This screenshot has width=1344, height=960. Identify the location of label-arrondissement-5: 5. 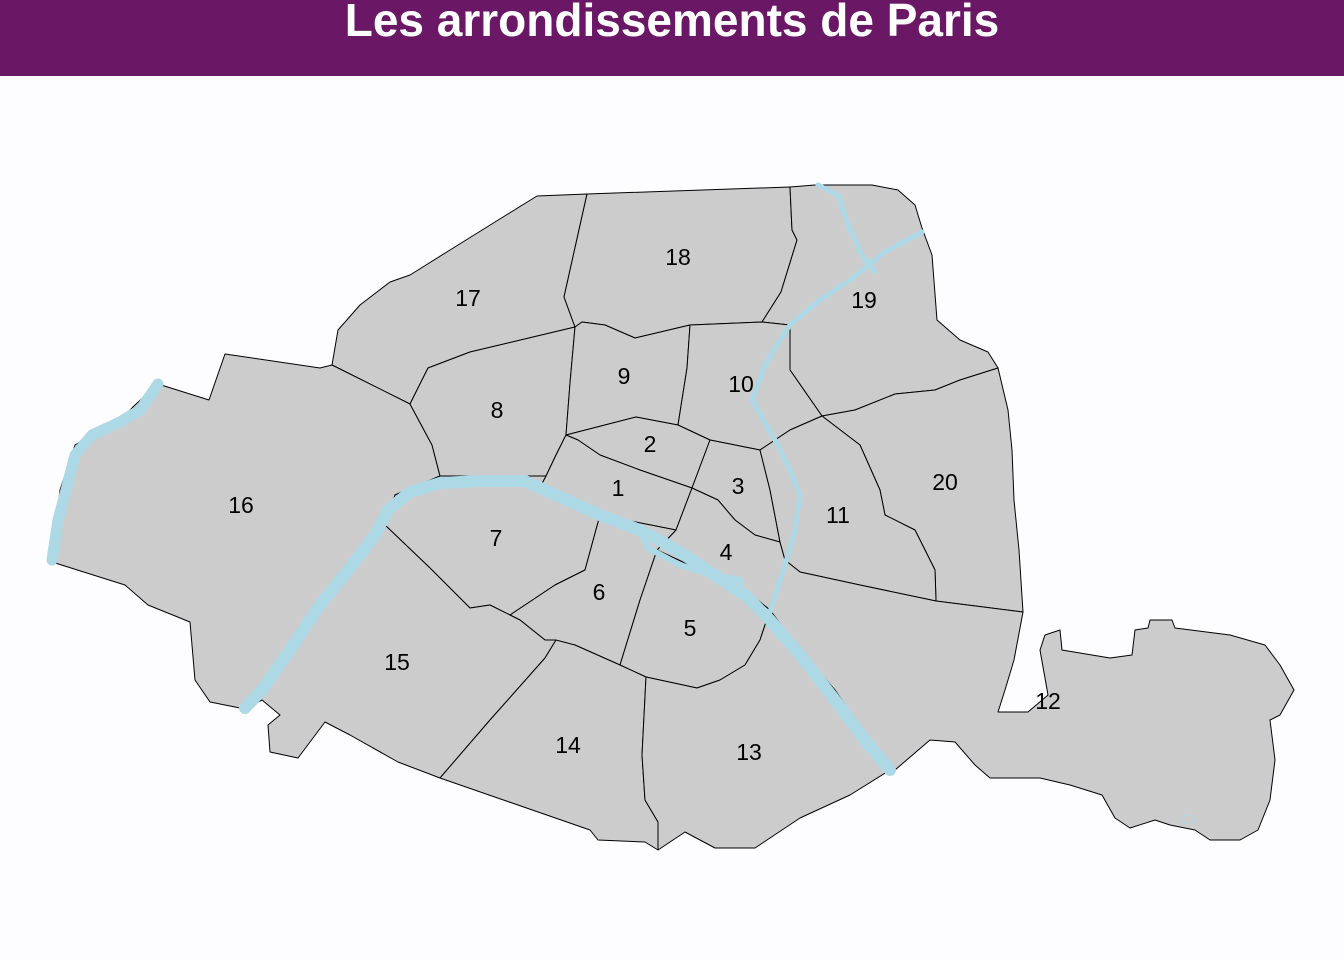
(690, 628).